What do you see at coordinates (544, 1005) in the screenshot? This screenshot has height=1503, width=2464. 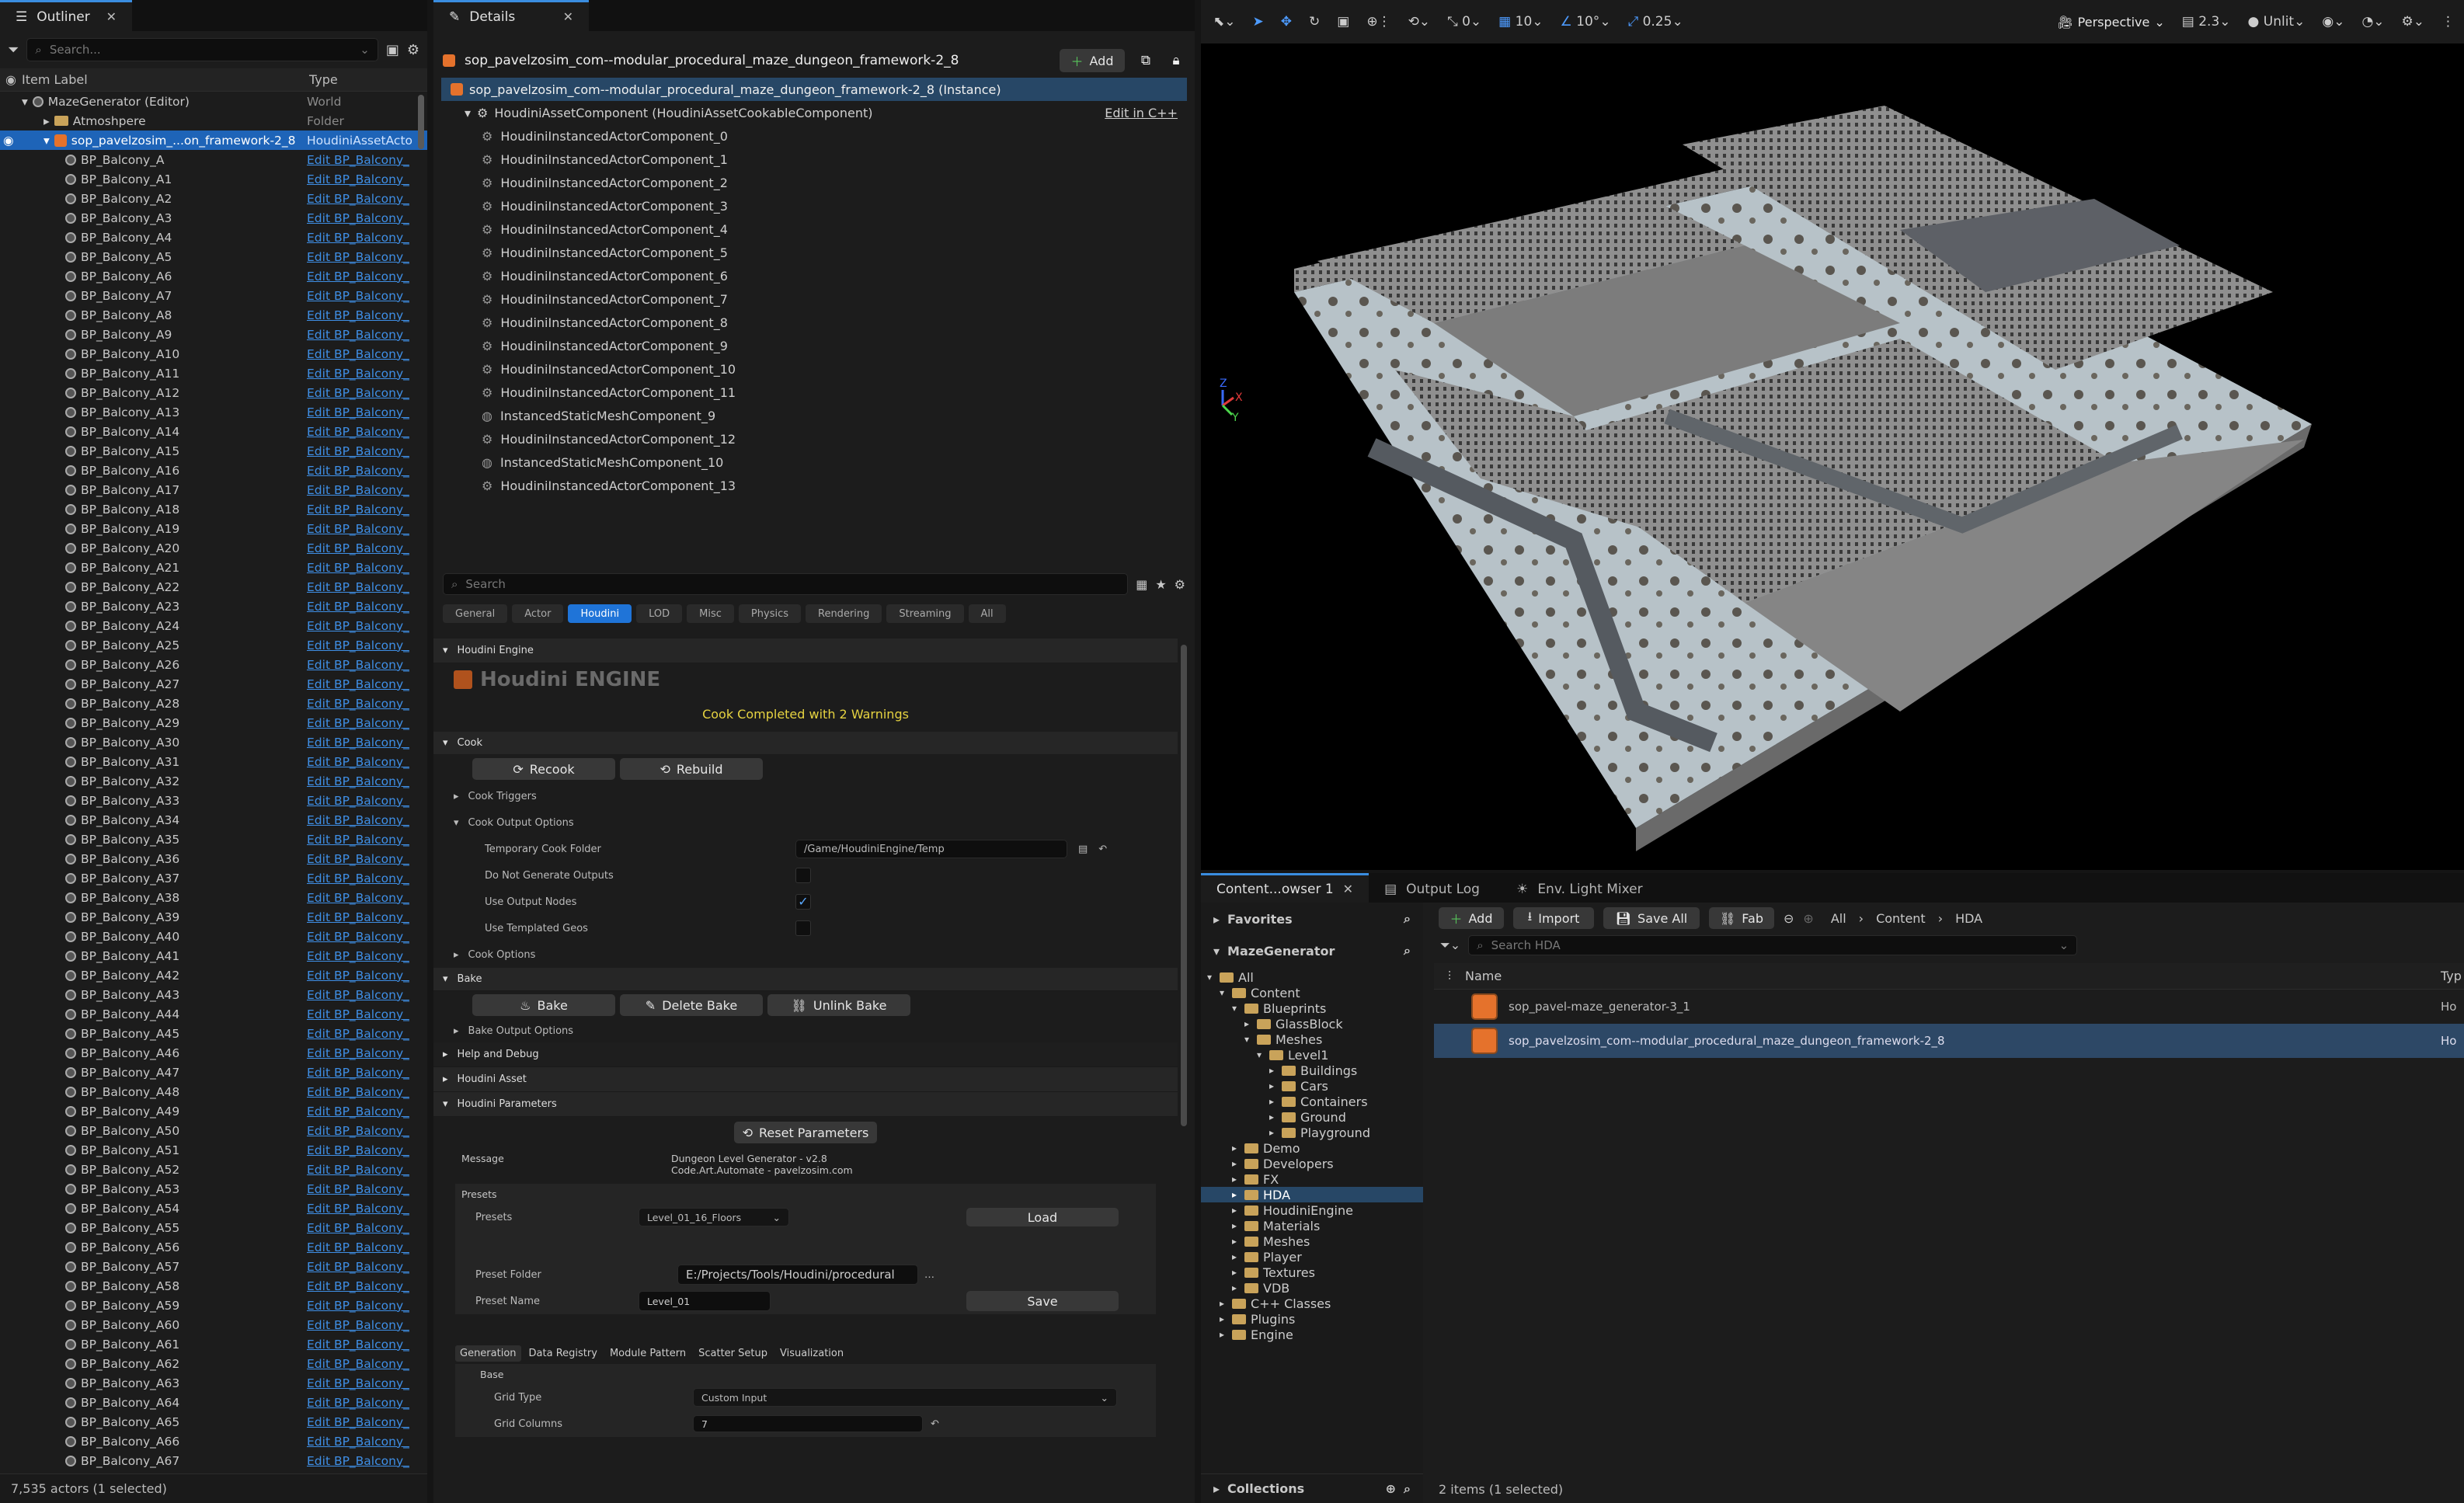 I see `bake-button: ♨ Bake` at bounding box center [544, 1005].